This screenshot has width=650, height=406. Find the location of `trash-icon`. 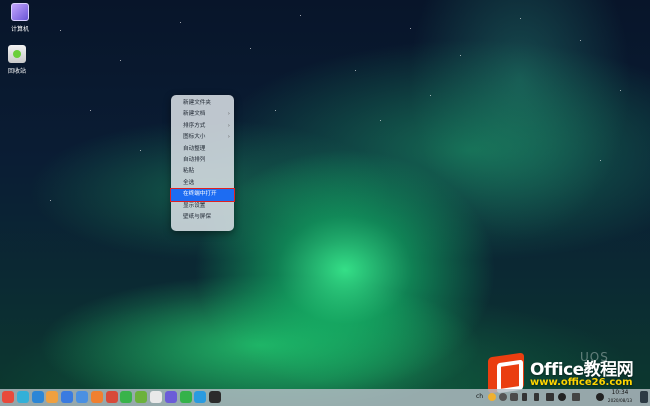

trash-icon is located at coordinates (17, 54).